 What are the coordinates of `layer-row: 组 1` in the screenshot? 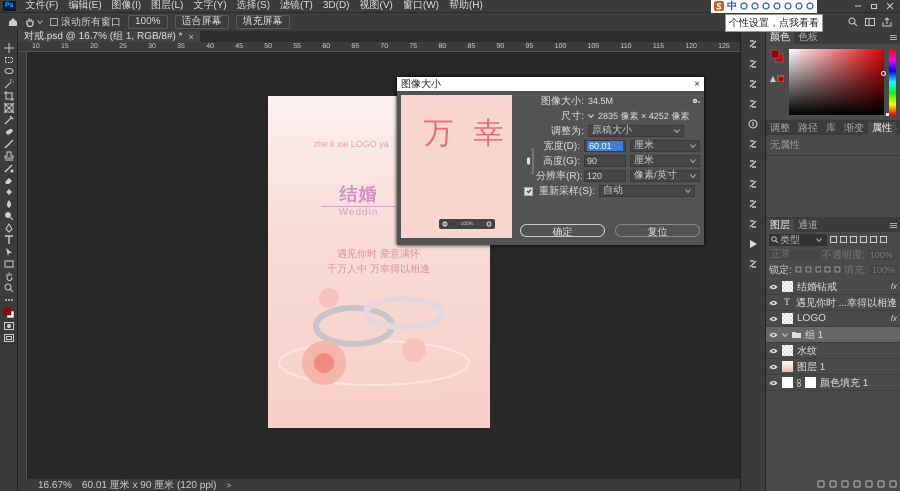 It's located at (833, 335).